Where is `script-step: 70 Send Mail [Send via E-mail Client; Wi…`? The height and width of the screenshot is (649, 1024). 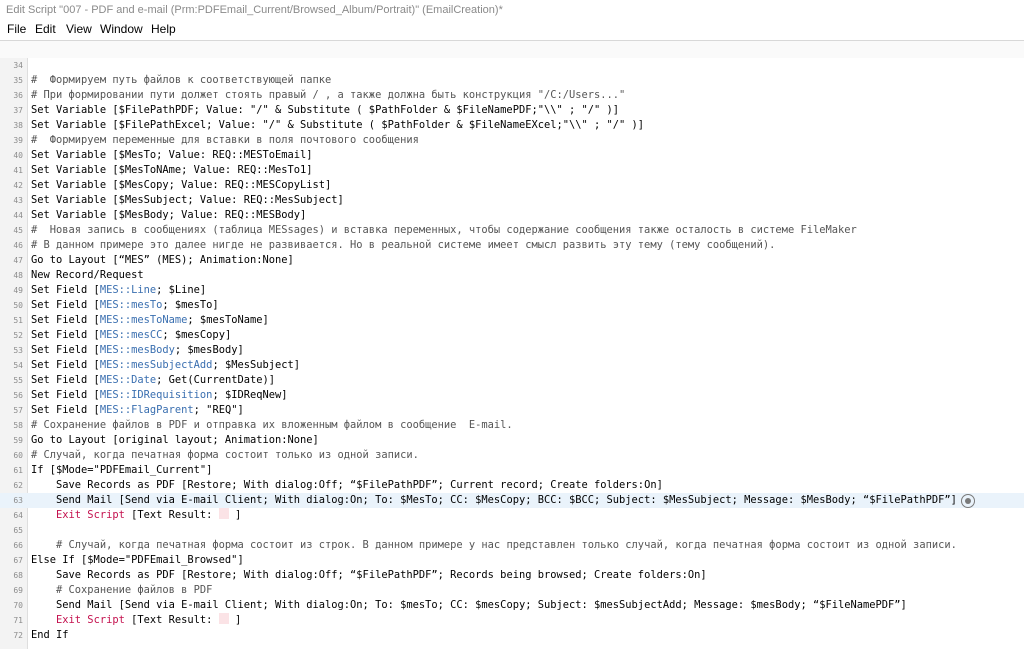 script-step: 70 Send Mail [Send via E-mail Client; Wi… is located at coordinates (512, 605).